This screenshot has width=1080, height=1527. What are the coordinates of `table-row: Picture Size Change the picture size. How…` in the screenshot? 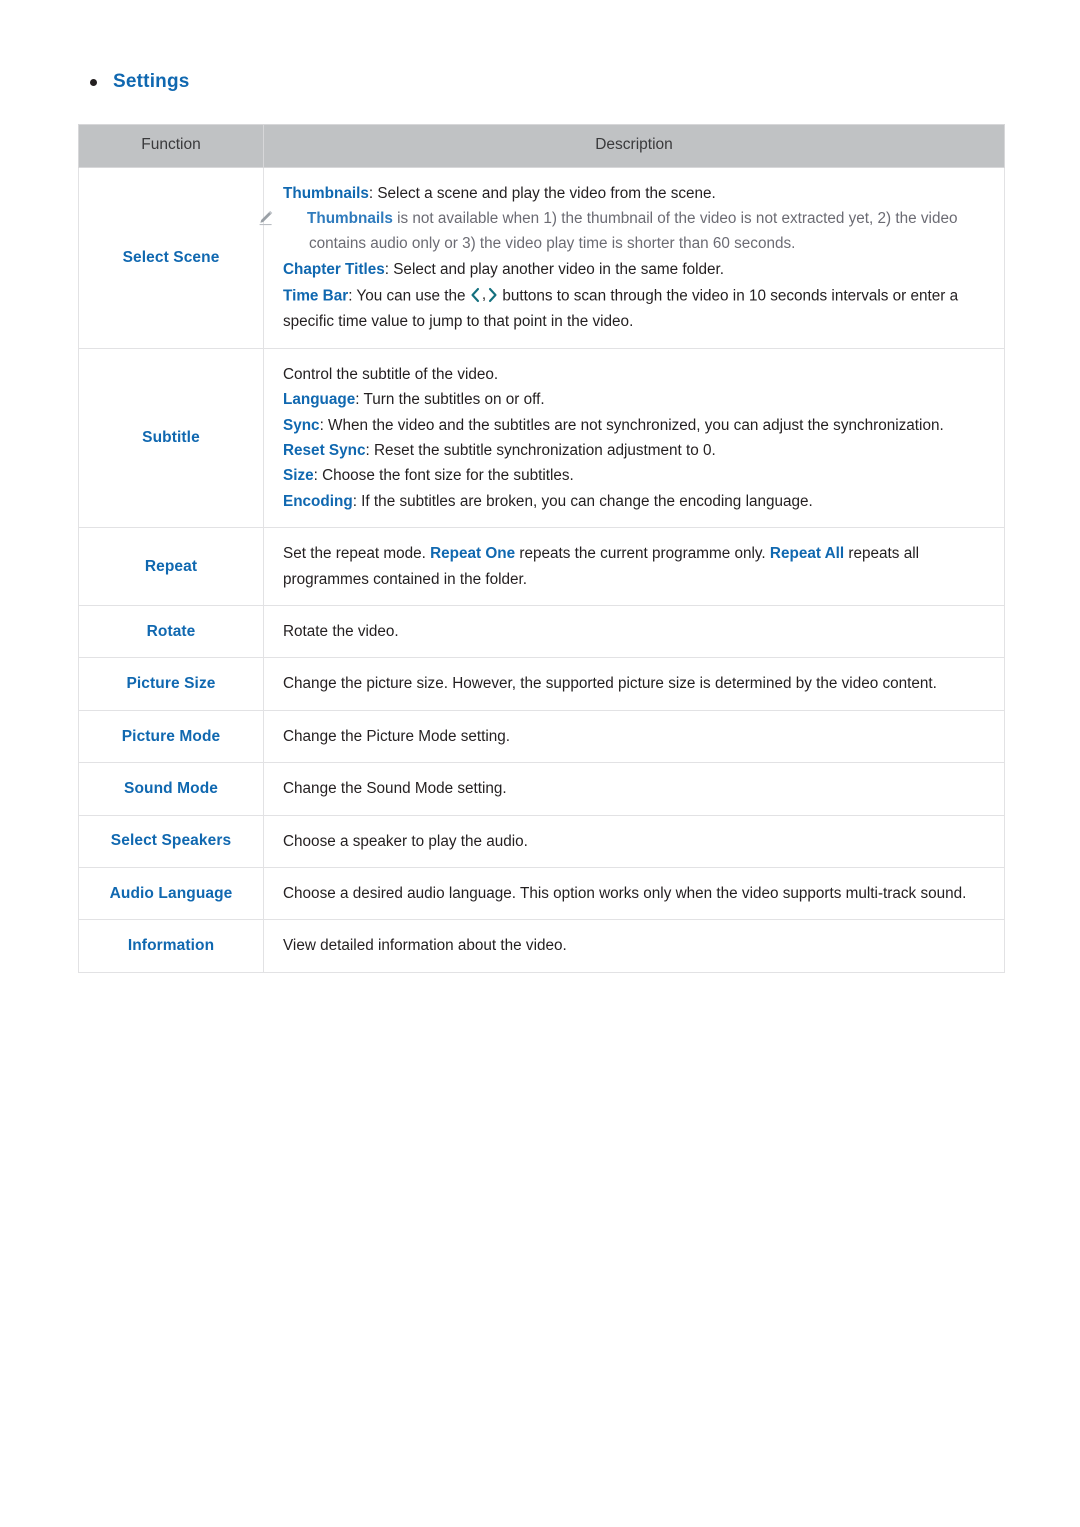 It's located at (541, 684).